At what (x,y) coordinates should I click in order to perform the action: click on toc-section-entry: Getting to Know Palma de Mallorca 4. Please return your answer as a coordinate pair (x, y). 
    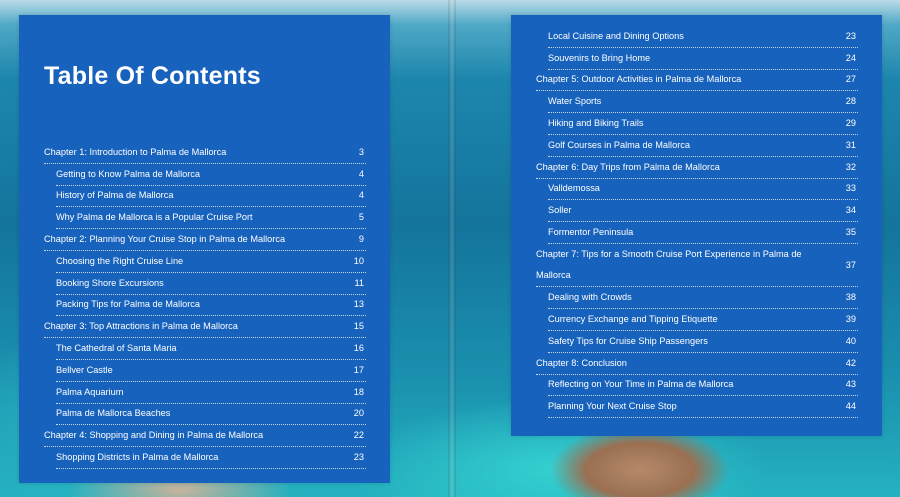
    Looking at the image, I should click on (211, 175).